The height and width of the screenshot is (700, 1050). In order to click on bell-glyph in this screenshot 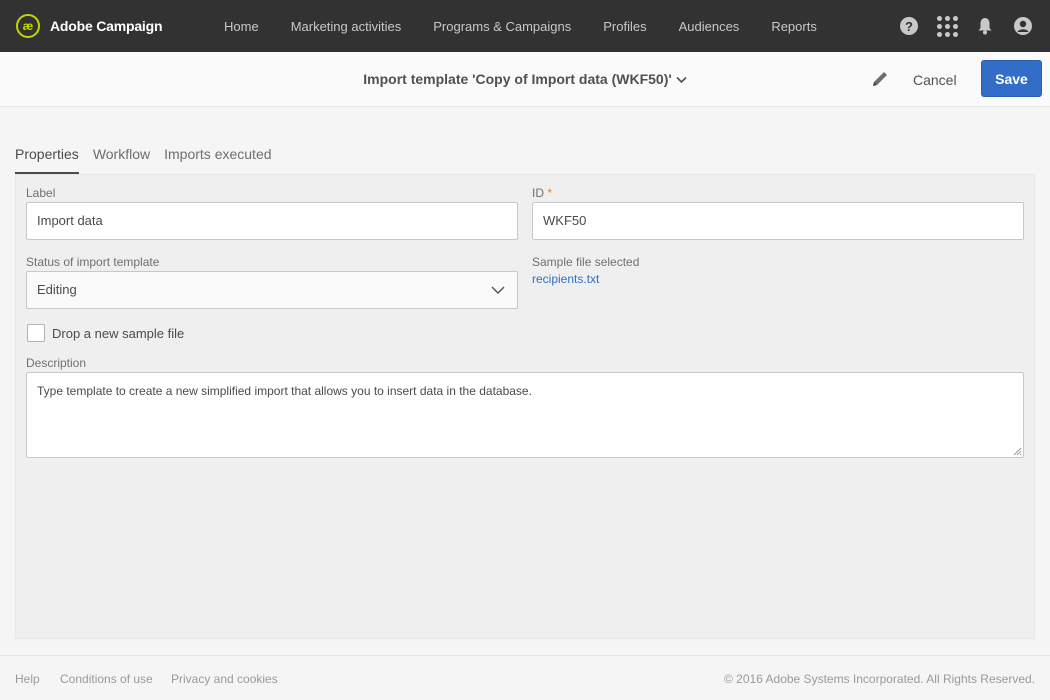, I will do `click(985, 26)`.